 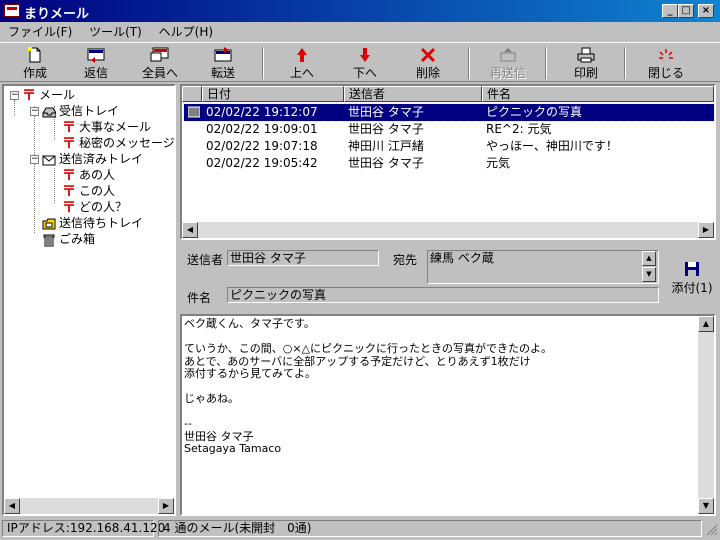 What do you see at coordinates (160, 55) in the screenshot?
I see `reply-all-icon` at bounding box center [160, 55].